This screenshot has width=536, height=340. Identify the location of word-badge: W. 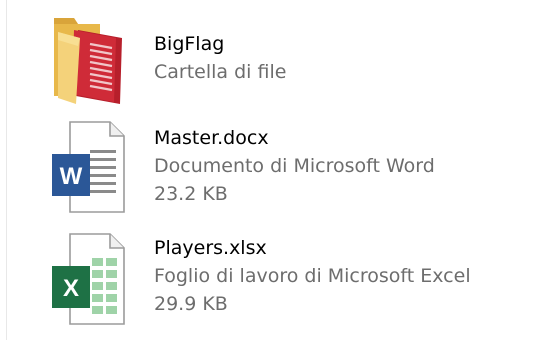
(71, 176).